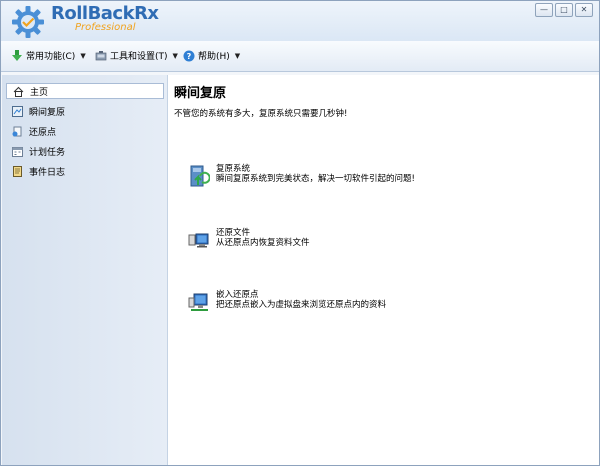  What do you see at coordinates (198, 240) in the screenshot?
I see `file-restore-icon` at bounding box center [198, 240].